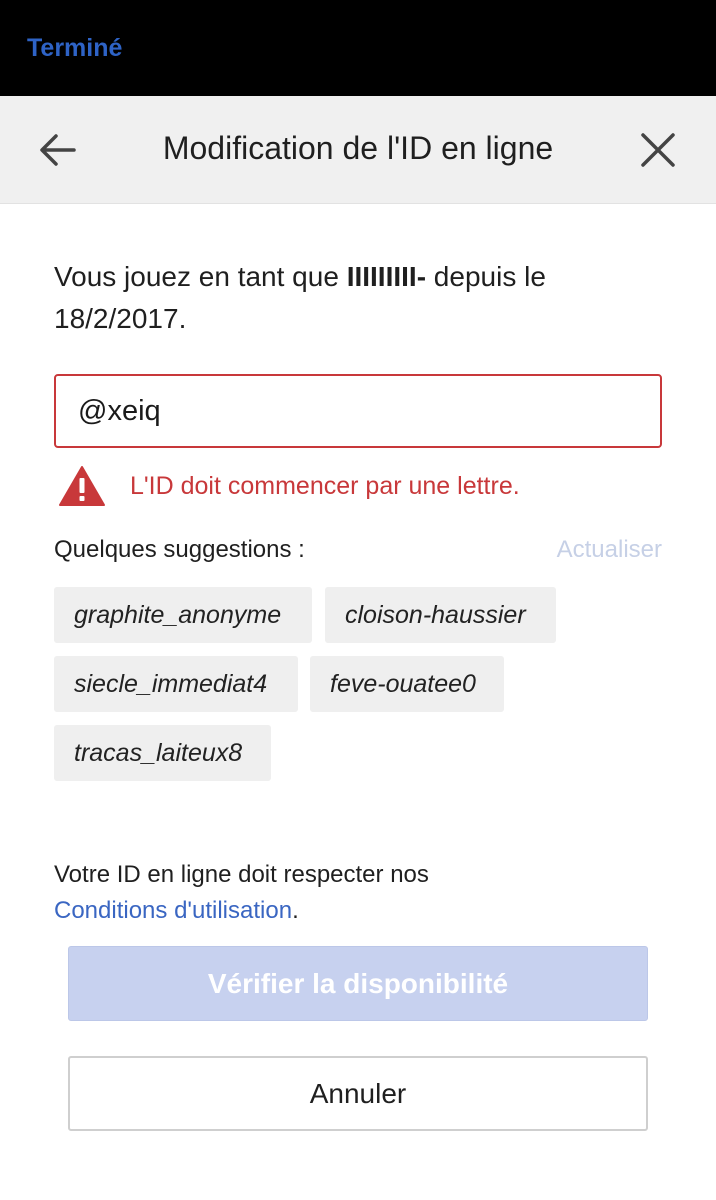 The image size is (716, 1200). What do you see at coordinates (162, 753) in the screenshot?
I see `suggestion-chip: tracas_laiteux8` at bounding box center [162, 753].